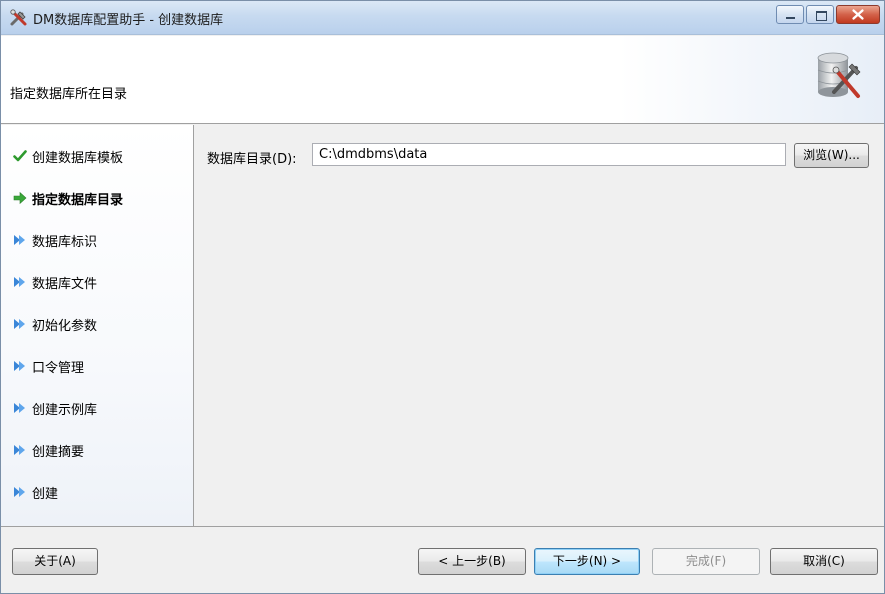  I want to click on maximize-icon, so click(820, 14).